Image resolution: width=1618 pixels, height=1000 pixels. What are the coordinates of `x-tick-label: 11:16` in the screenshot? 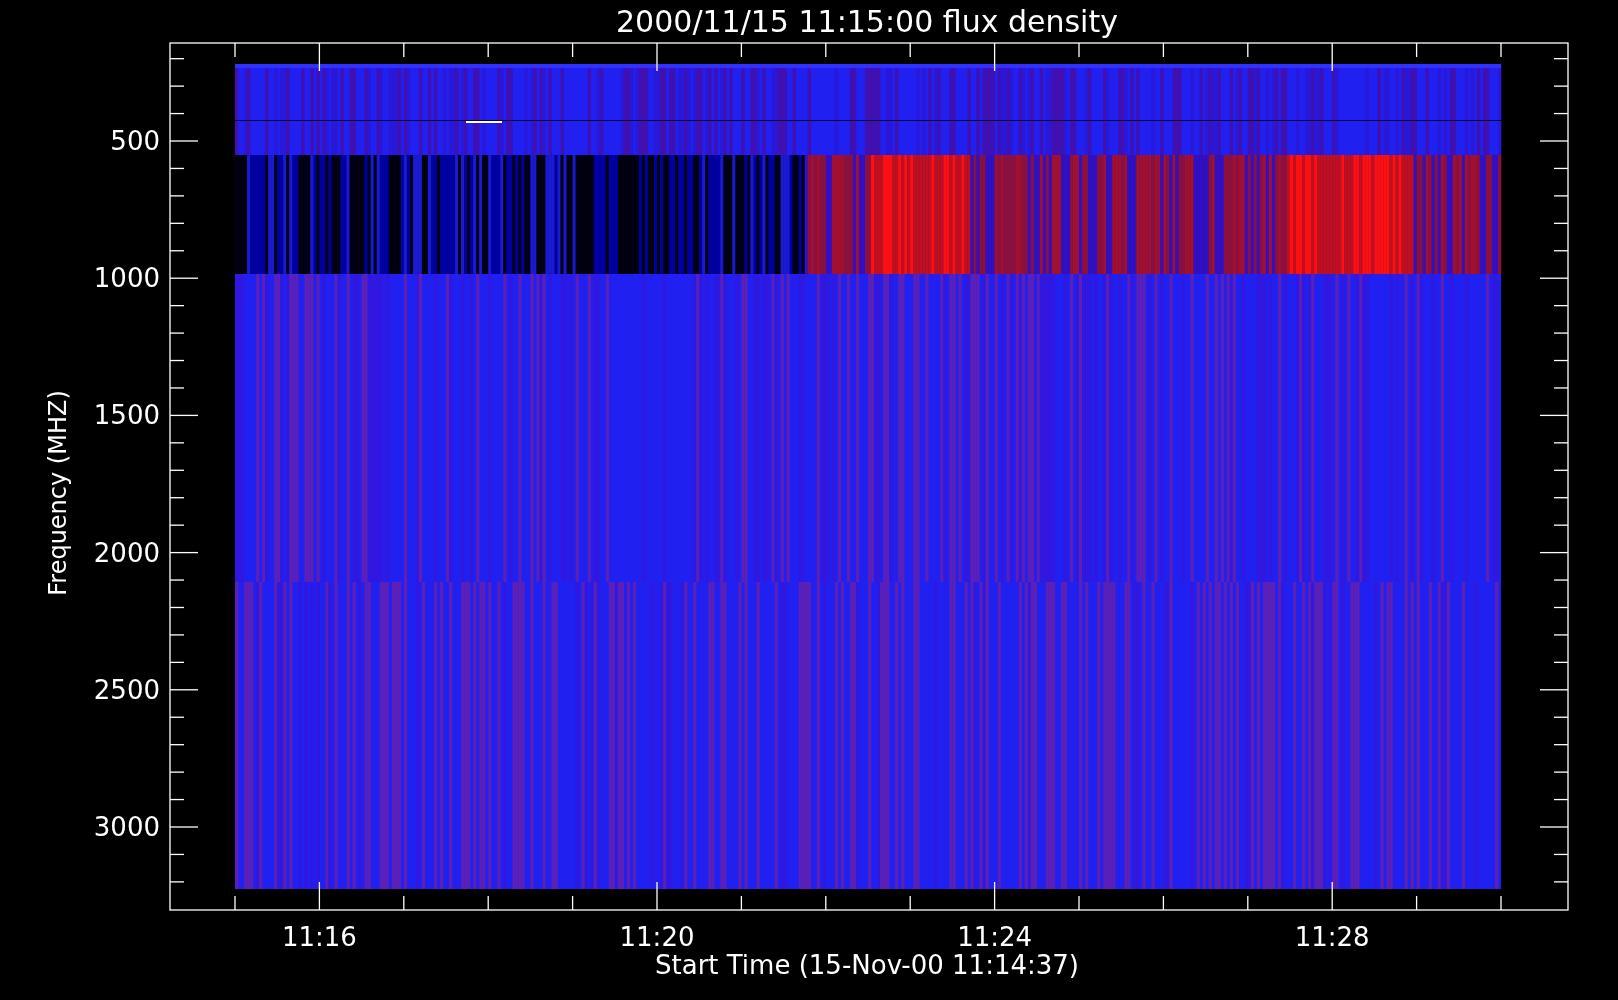 It's located at (319, 937).